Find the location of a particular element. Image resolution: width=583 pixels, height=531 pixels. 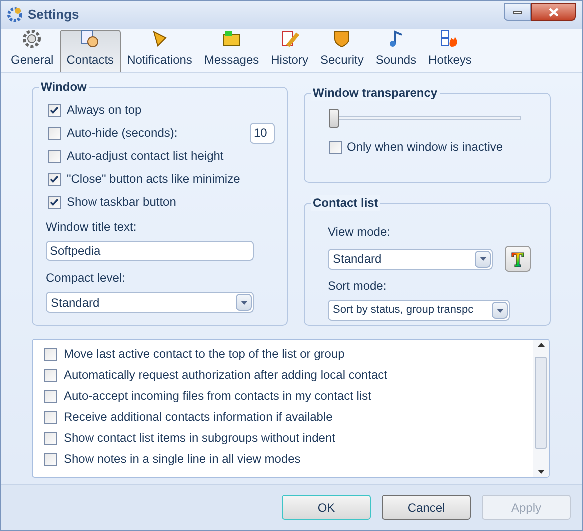

checkbox-label: Auto-accept incoming files from contacts in my contact list is located at coordinates (218, 396).